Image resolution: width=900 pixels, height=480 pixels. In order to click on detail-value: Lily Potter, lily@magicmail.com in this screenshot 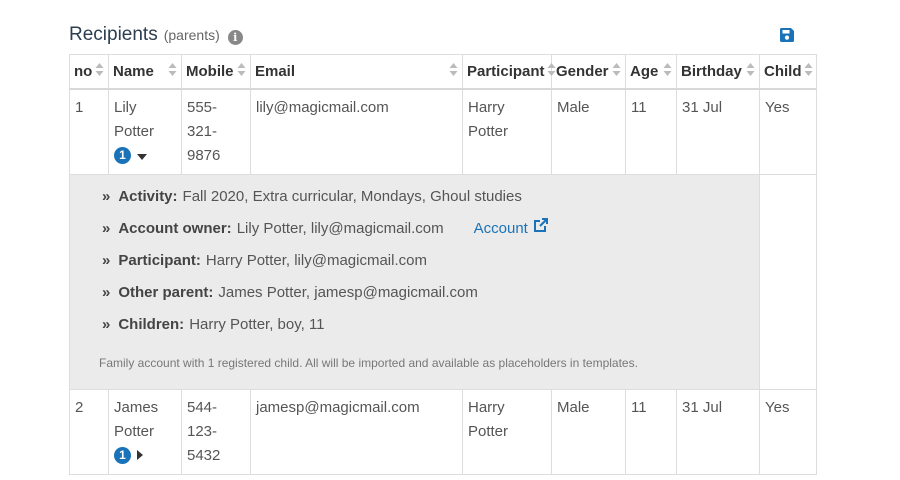, I will do `click(340, 228)`.